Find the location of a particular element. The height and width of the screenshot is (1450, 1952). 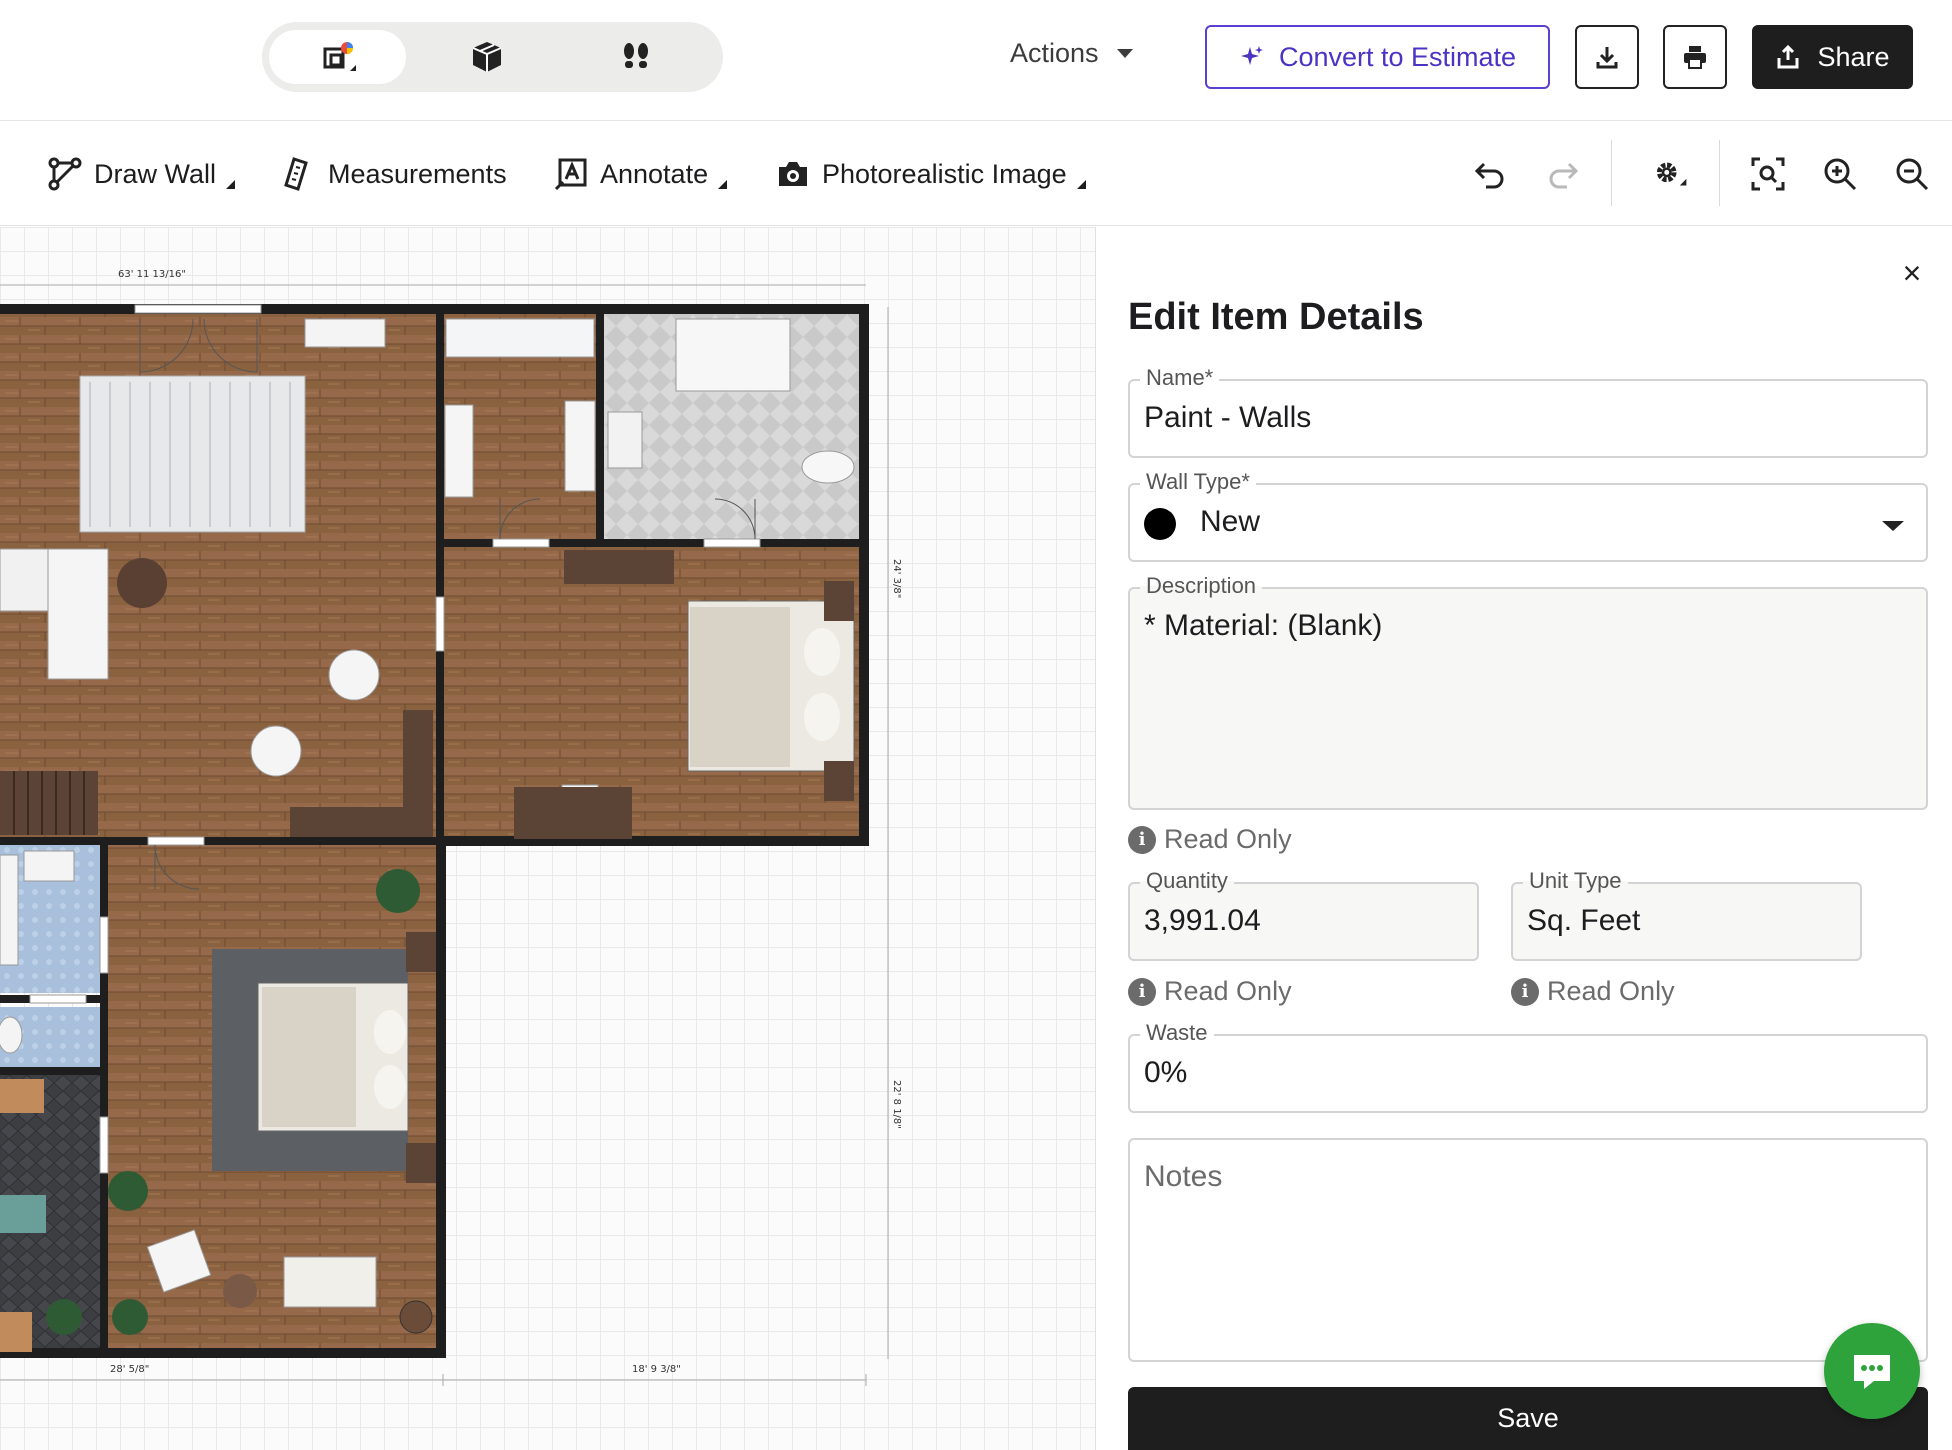

quantity-field: Quantity 3,991.04 is located at coordinates (1303, 914).